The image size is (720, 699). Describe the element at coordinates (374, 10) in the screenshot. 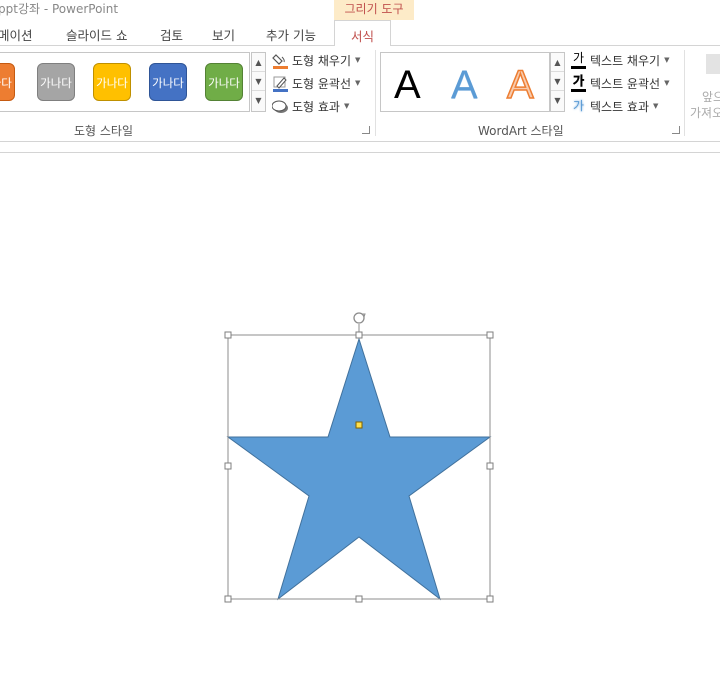

I see `drawing-tools-context-header: 그리기 도구` at that location.